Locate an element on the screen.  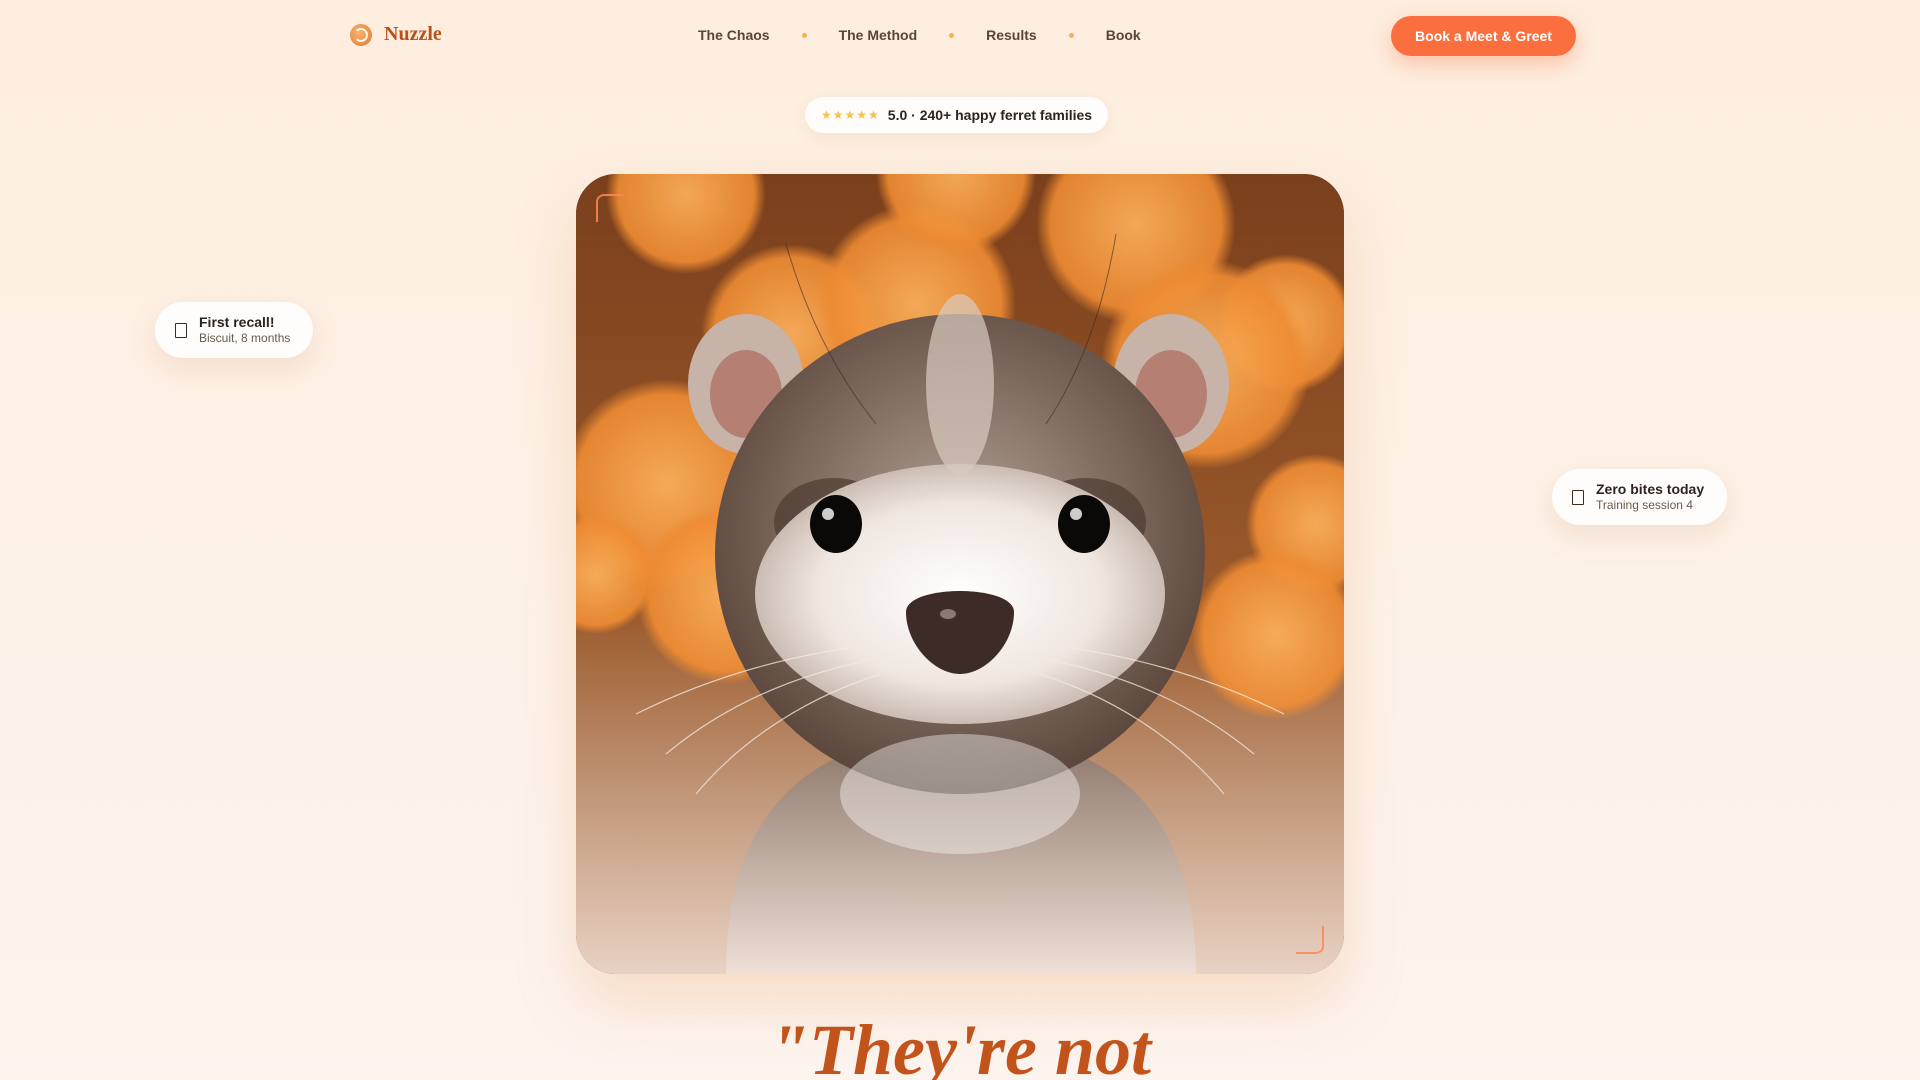
book-meet-greet-button: Book a Meet & Greet is located at coordinates (1483, 36).